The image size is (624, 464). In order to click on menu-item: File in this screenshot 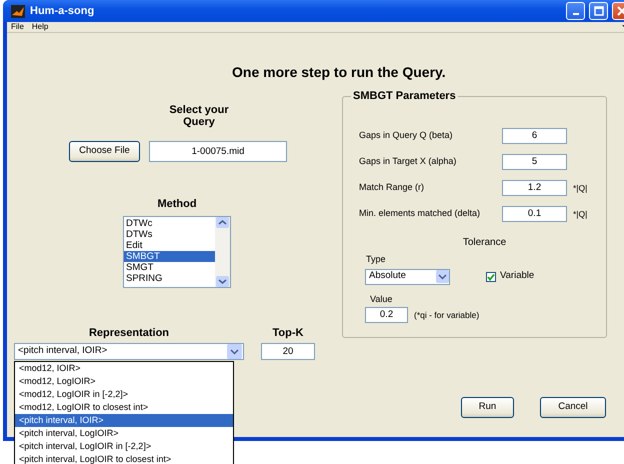, I will do `click(17, 27)`.